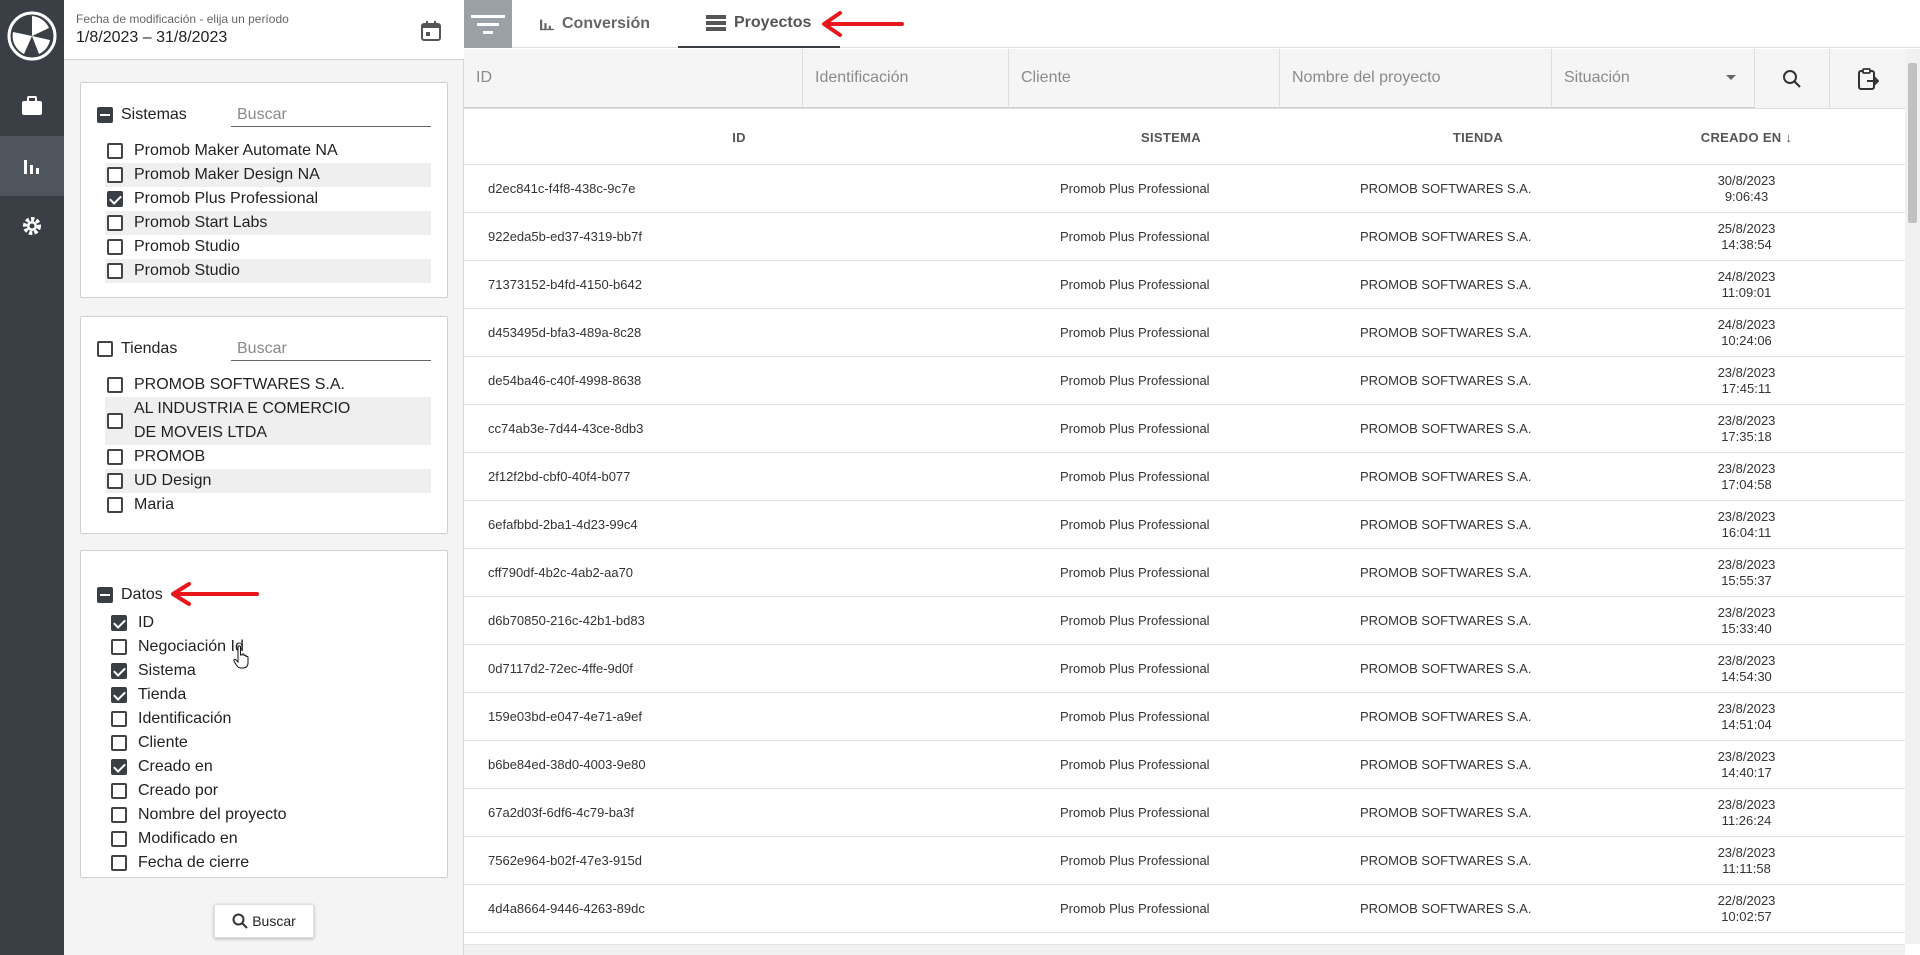 The image size is (1920, 955). I want to click on dato-item: Negociación Id, so click(272, 647).